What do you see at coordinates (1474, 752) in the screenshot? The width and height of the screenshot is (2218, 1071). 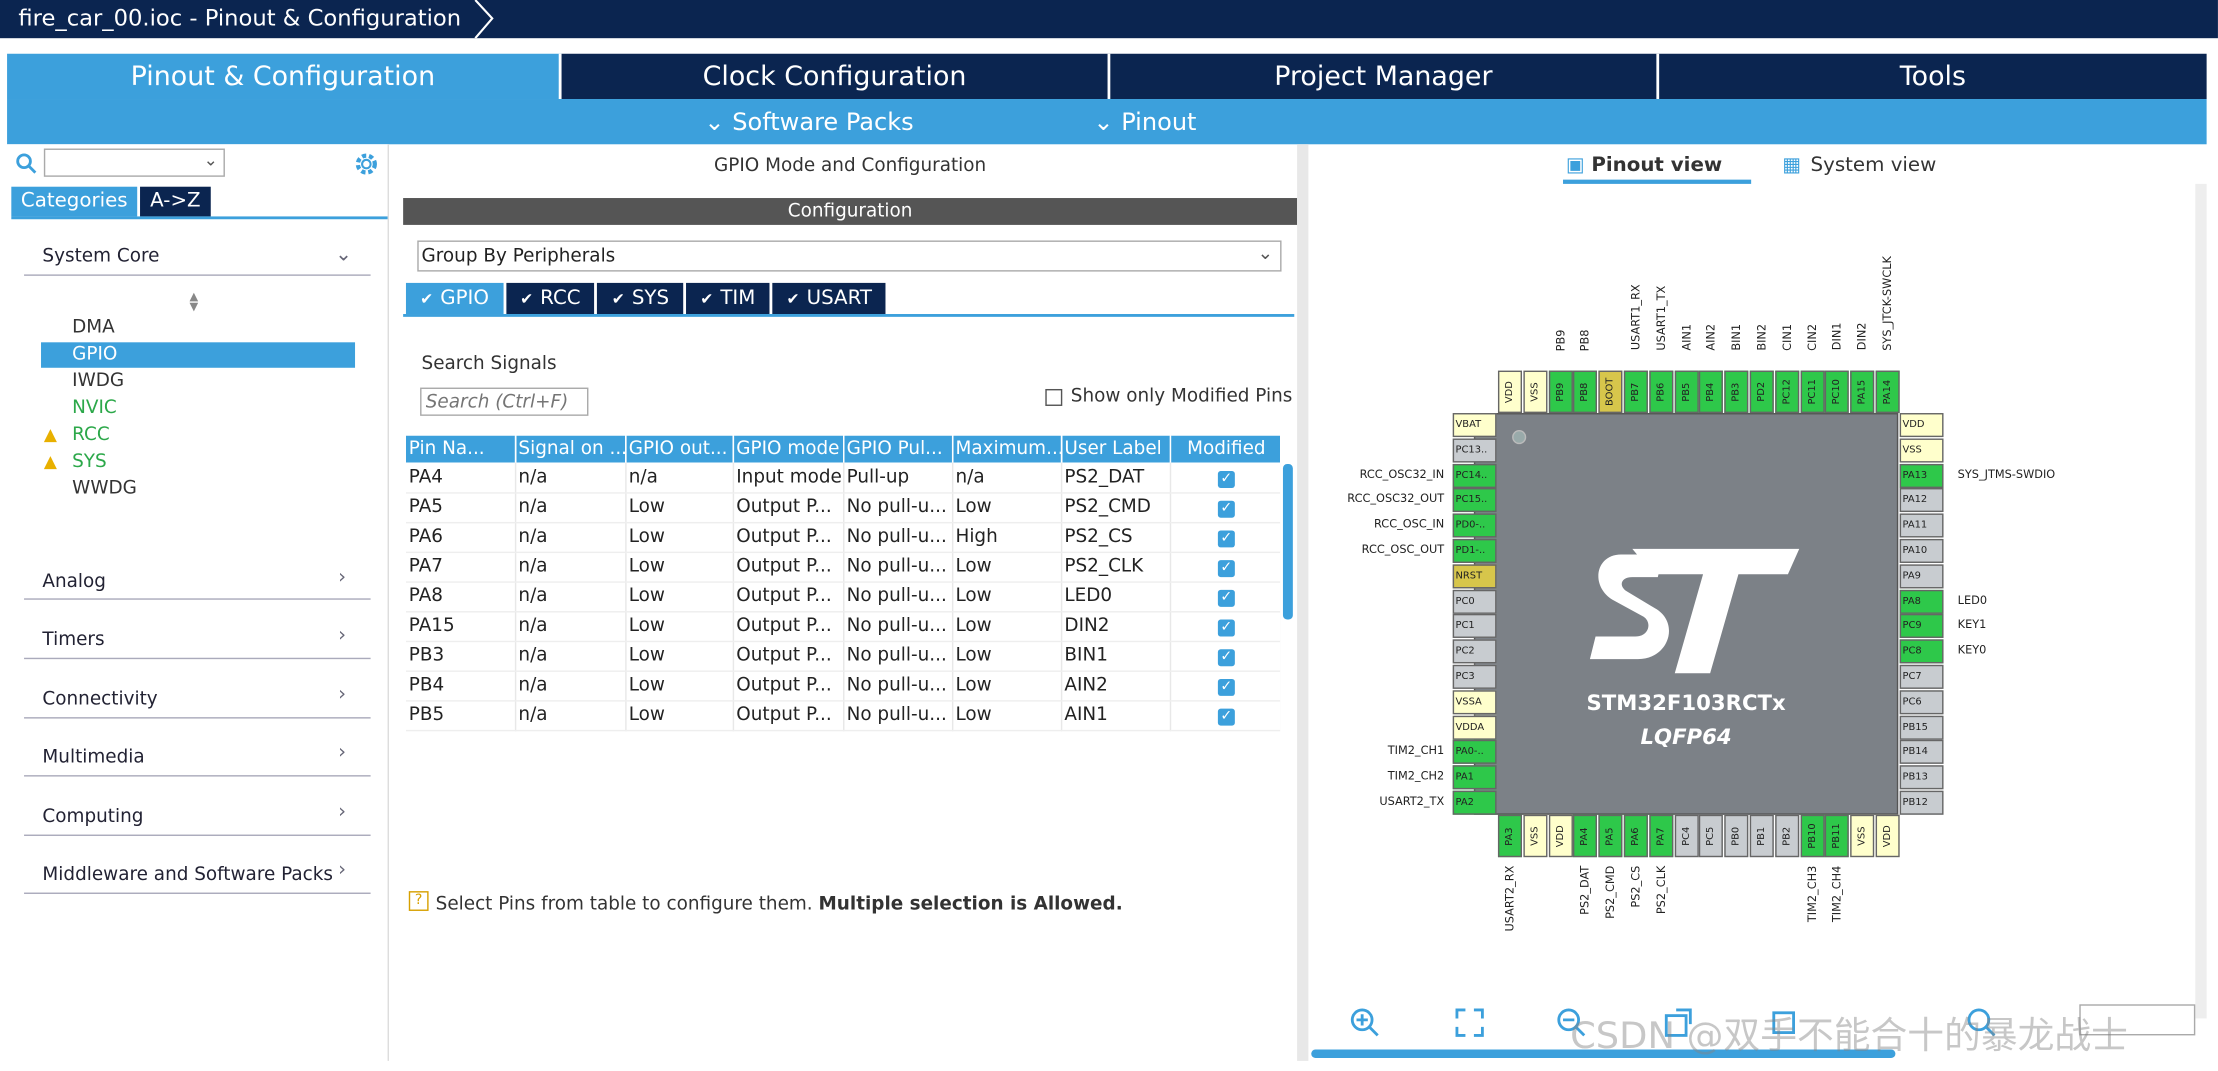 I see `pin-pa0: PA0-..` at bounding box center [1474, 752].